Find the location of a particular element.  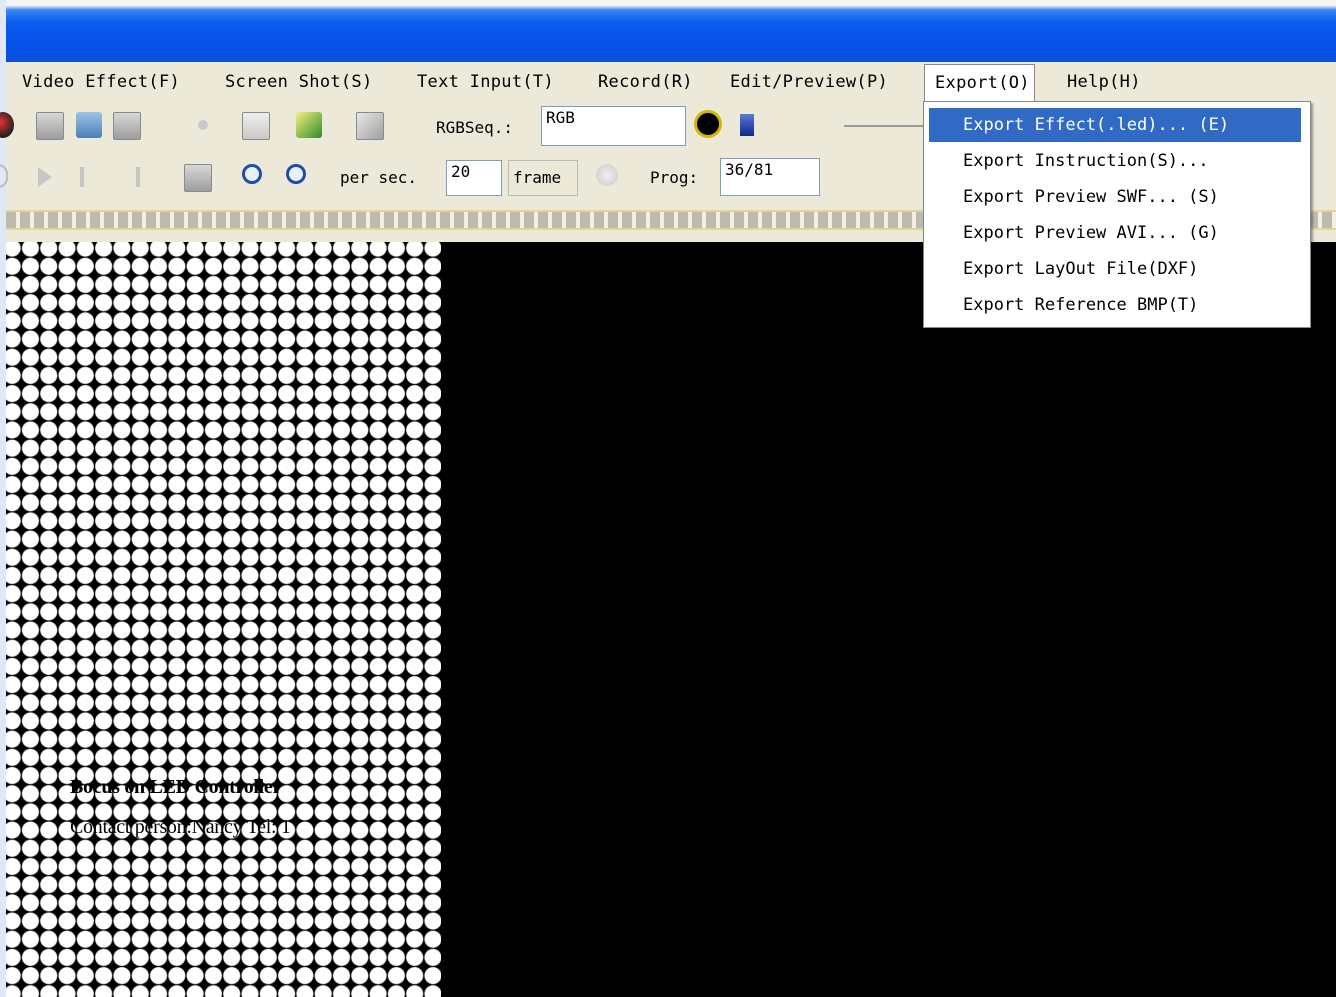

menu-help: Help(H) is located at coordinates (1104, 82).